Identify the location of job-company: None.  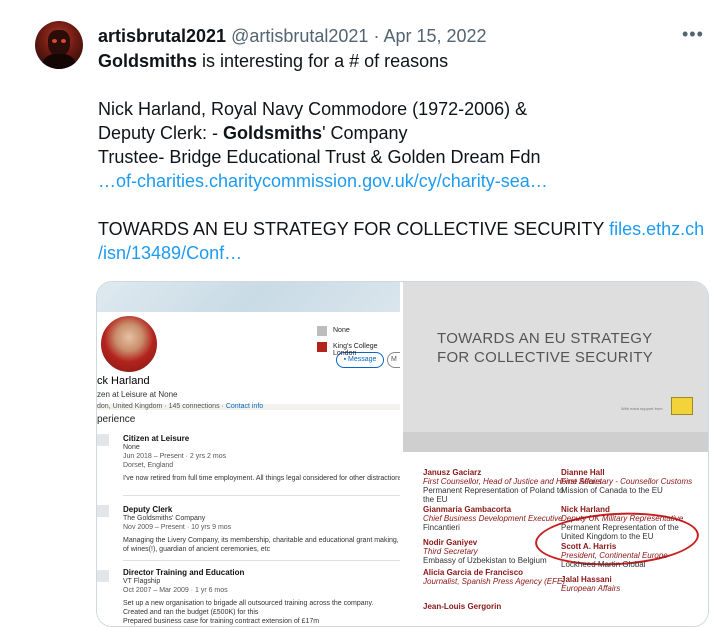
(131, 447).